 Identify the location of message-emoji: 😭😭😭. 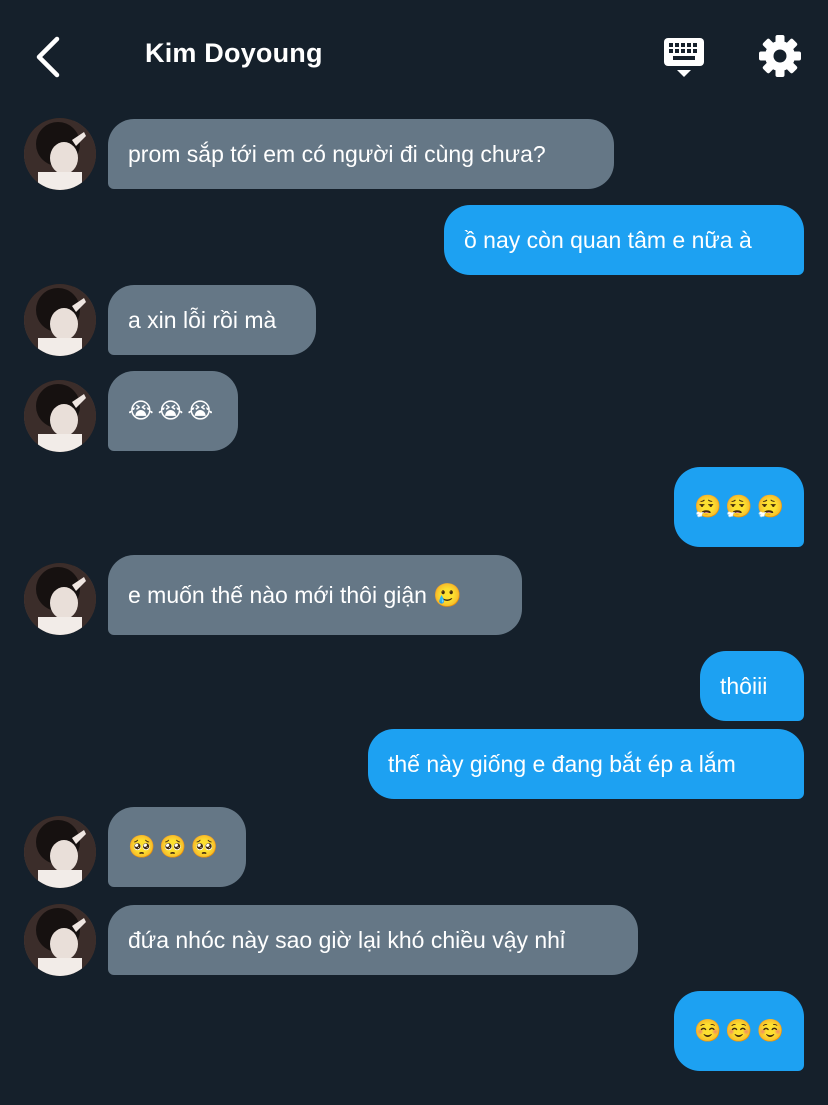
(173, 411).